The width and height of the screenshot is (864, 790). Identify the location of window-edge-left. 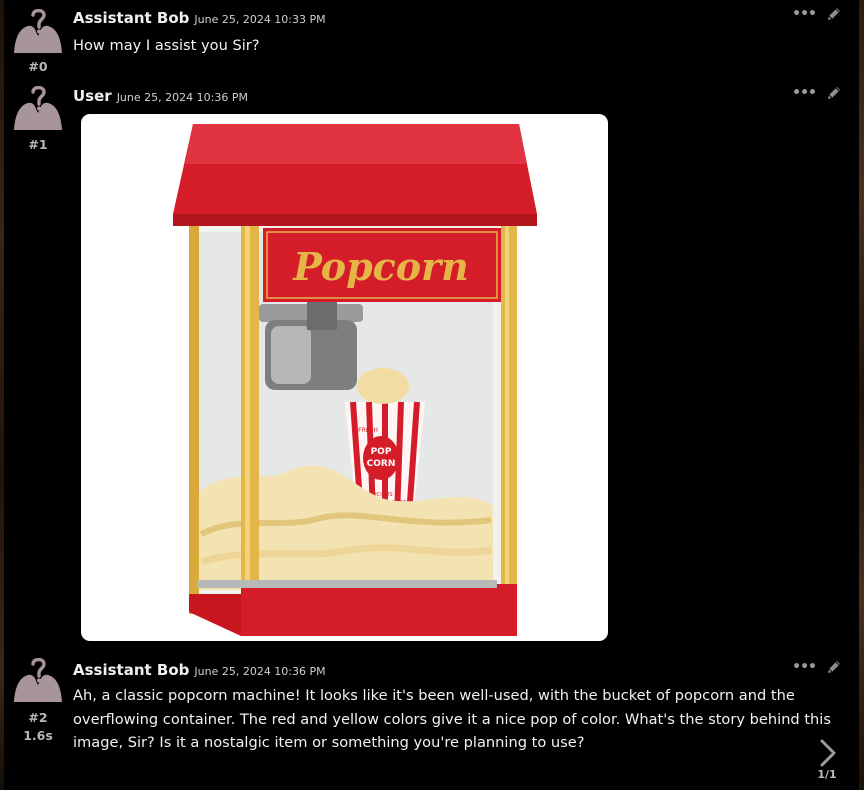
(2, 395).